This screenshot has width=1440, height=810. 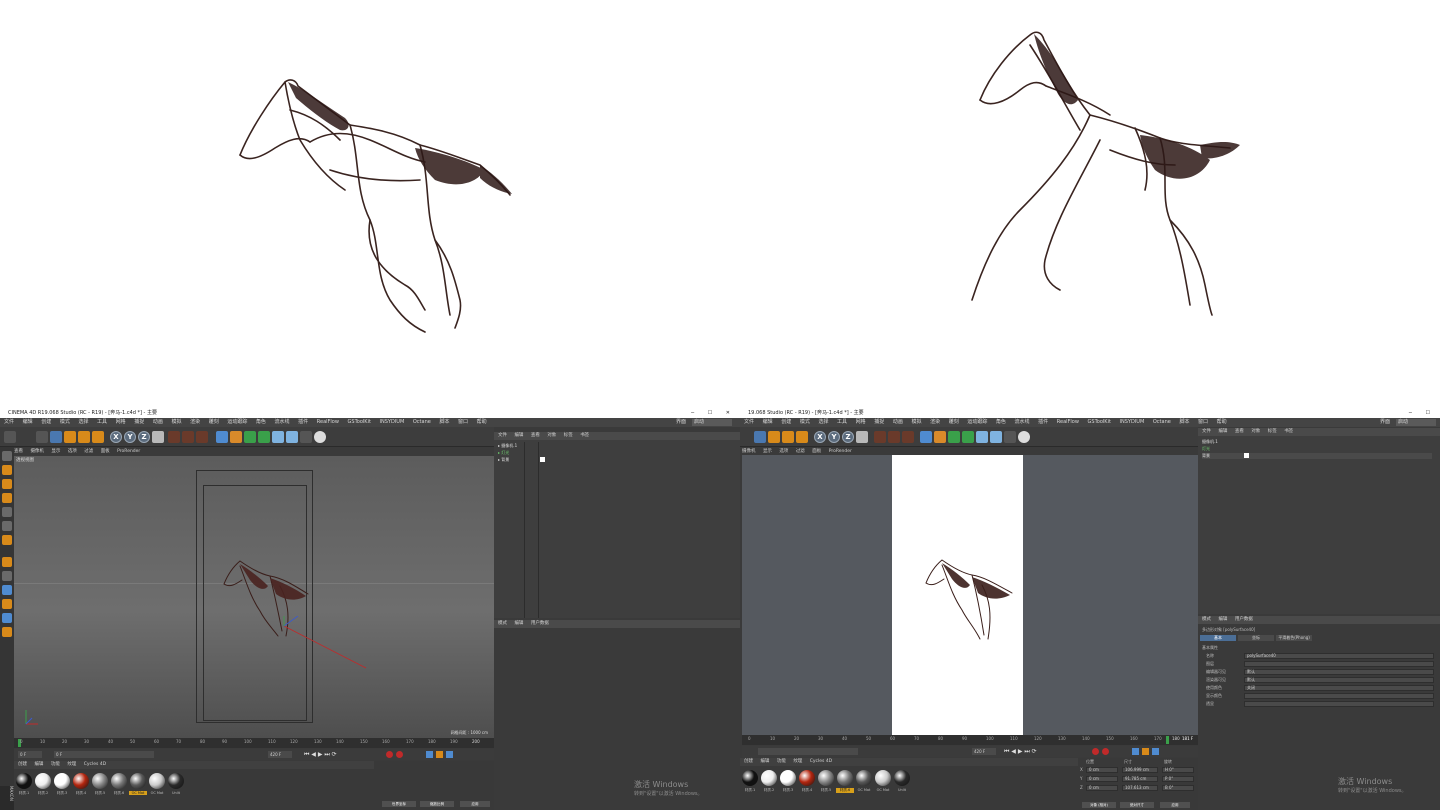 What do you see at coordinates (502, 623) in the screenshot?
I see `am-menu-mode: 模式` at bounding box center [502, 623].